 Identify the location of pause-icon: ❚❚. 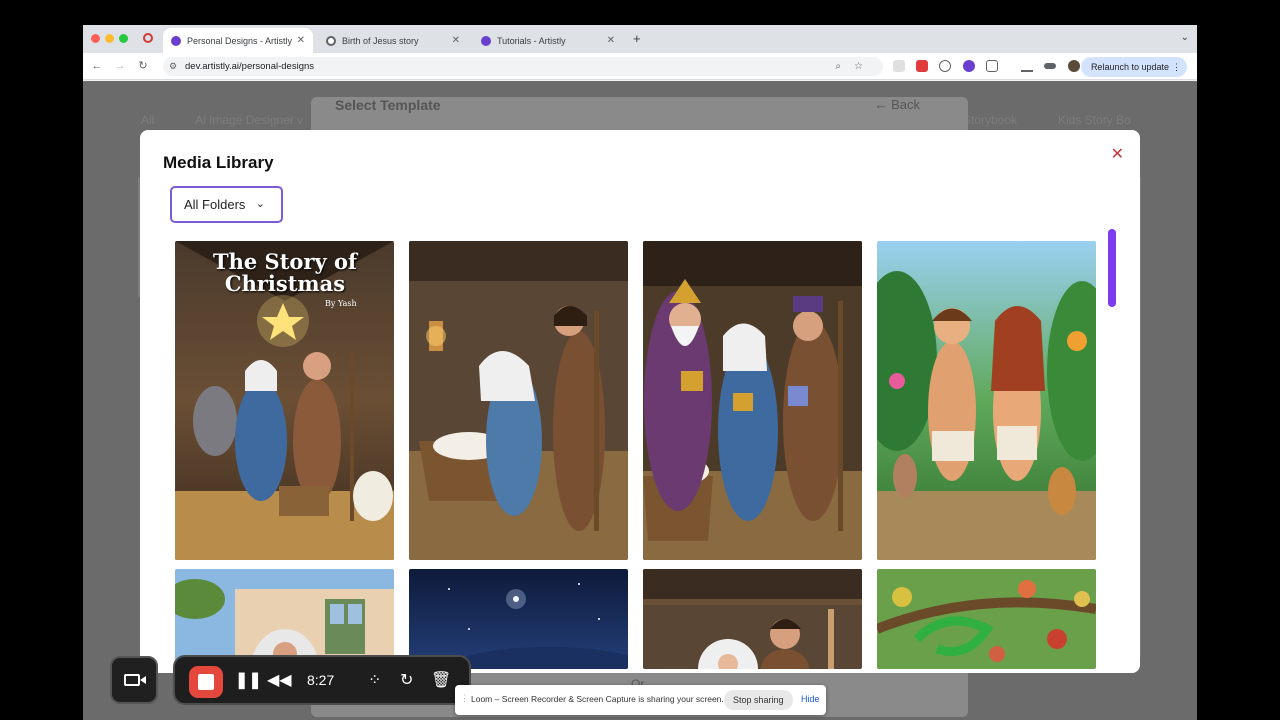
(248, 681).